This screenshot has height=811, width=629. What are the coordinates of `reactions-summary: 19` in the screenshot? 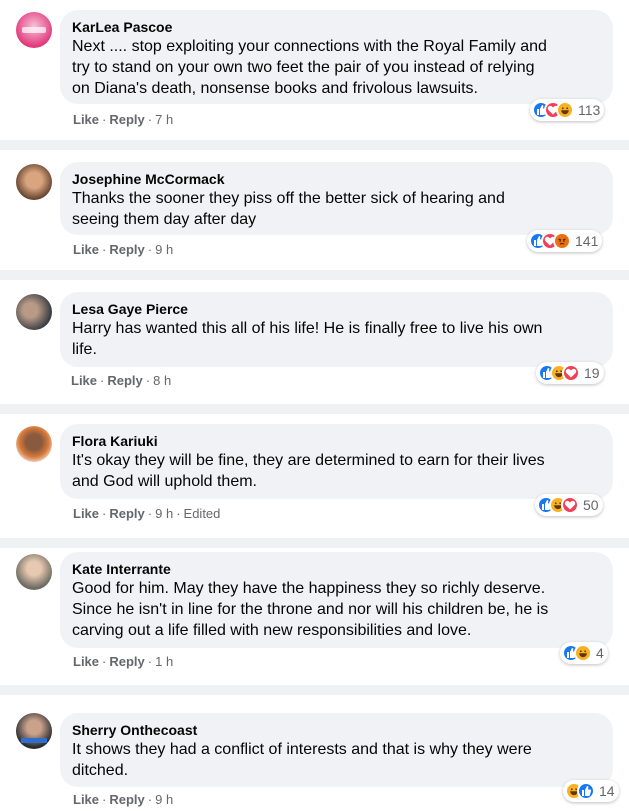 It's located at (570, 373).